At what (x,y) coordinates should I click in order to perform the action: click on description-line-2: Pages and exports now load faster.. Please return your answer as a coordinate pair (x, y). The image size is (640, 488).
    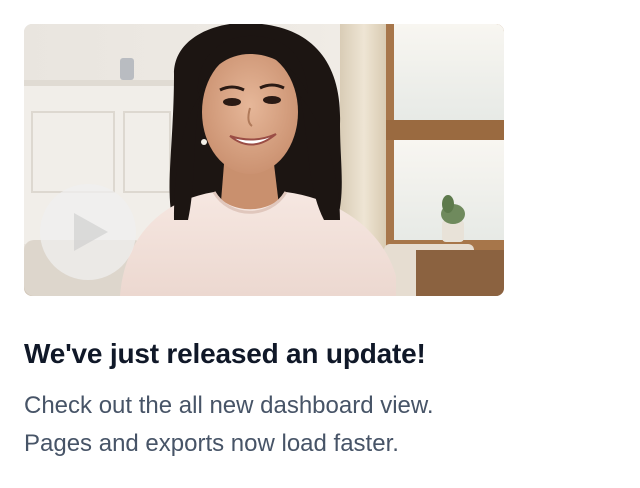
    Looking at the image, I should click on (211, 443).